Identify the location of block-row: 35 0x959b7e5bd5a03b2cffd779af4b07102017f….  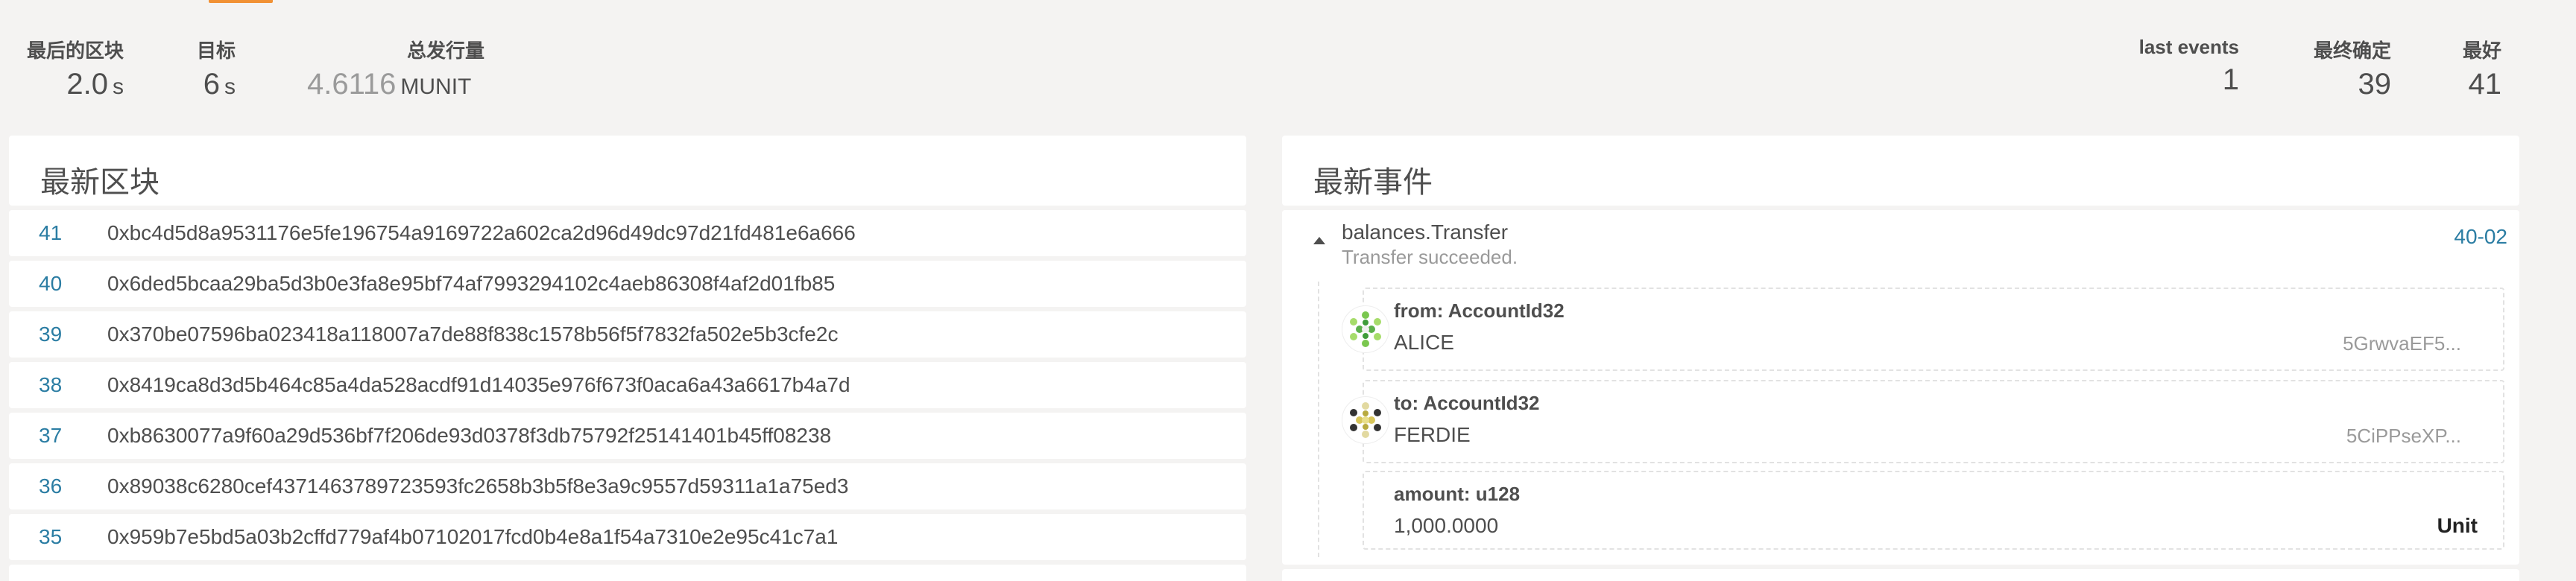
(628, 537).